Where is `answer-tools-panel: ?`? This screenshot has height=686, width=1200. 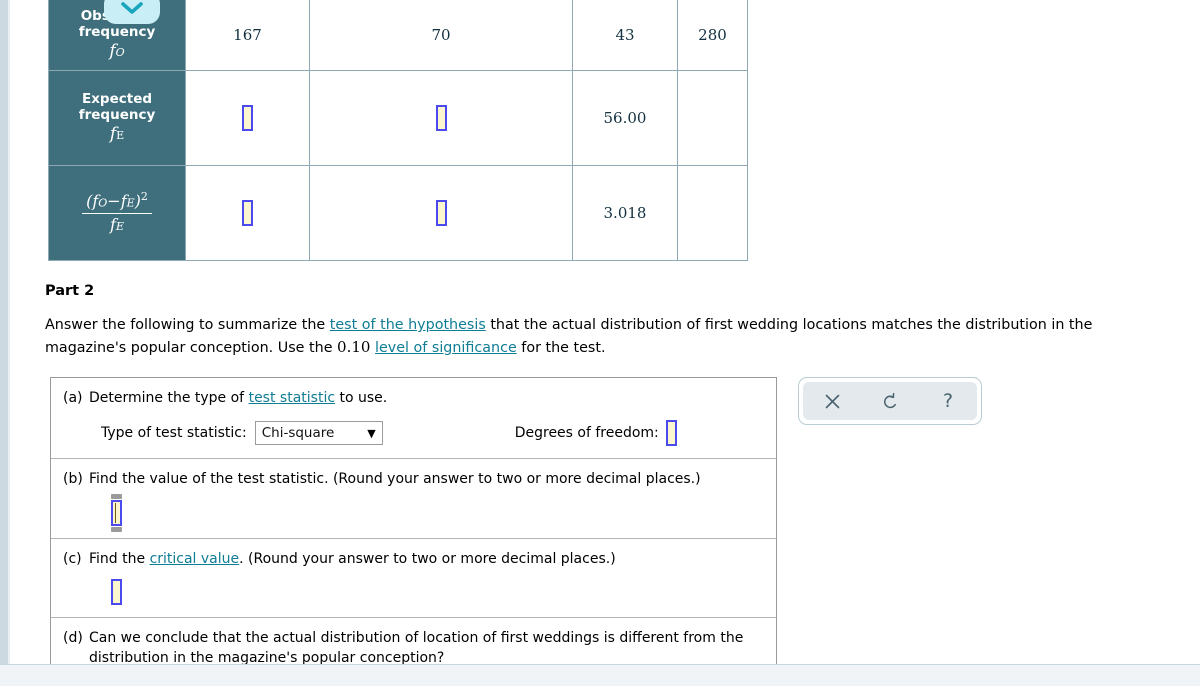 answer-tools-panel: ? is located at coordinates (890, 401).